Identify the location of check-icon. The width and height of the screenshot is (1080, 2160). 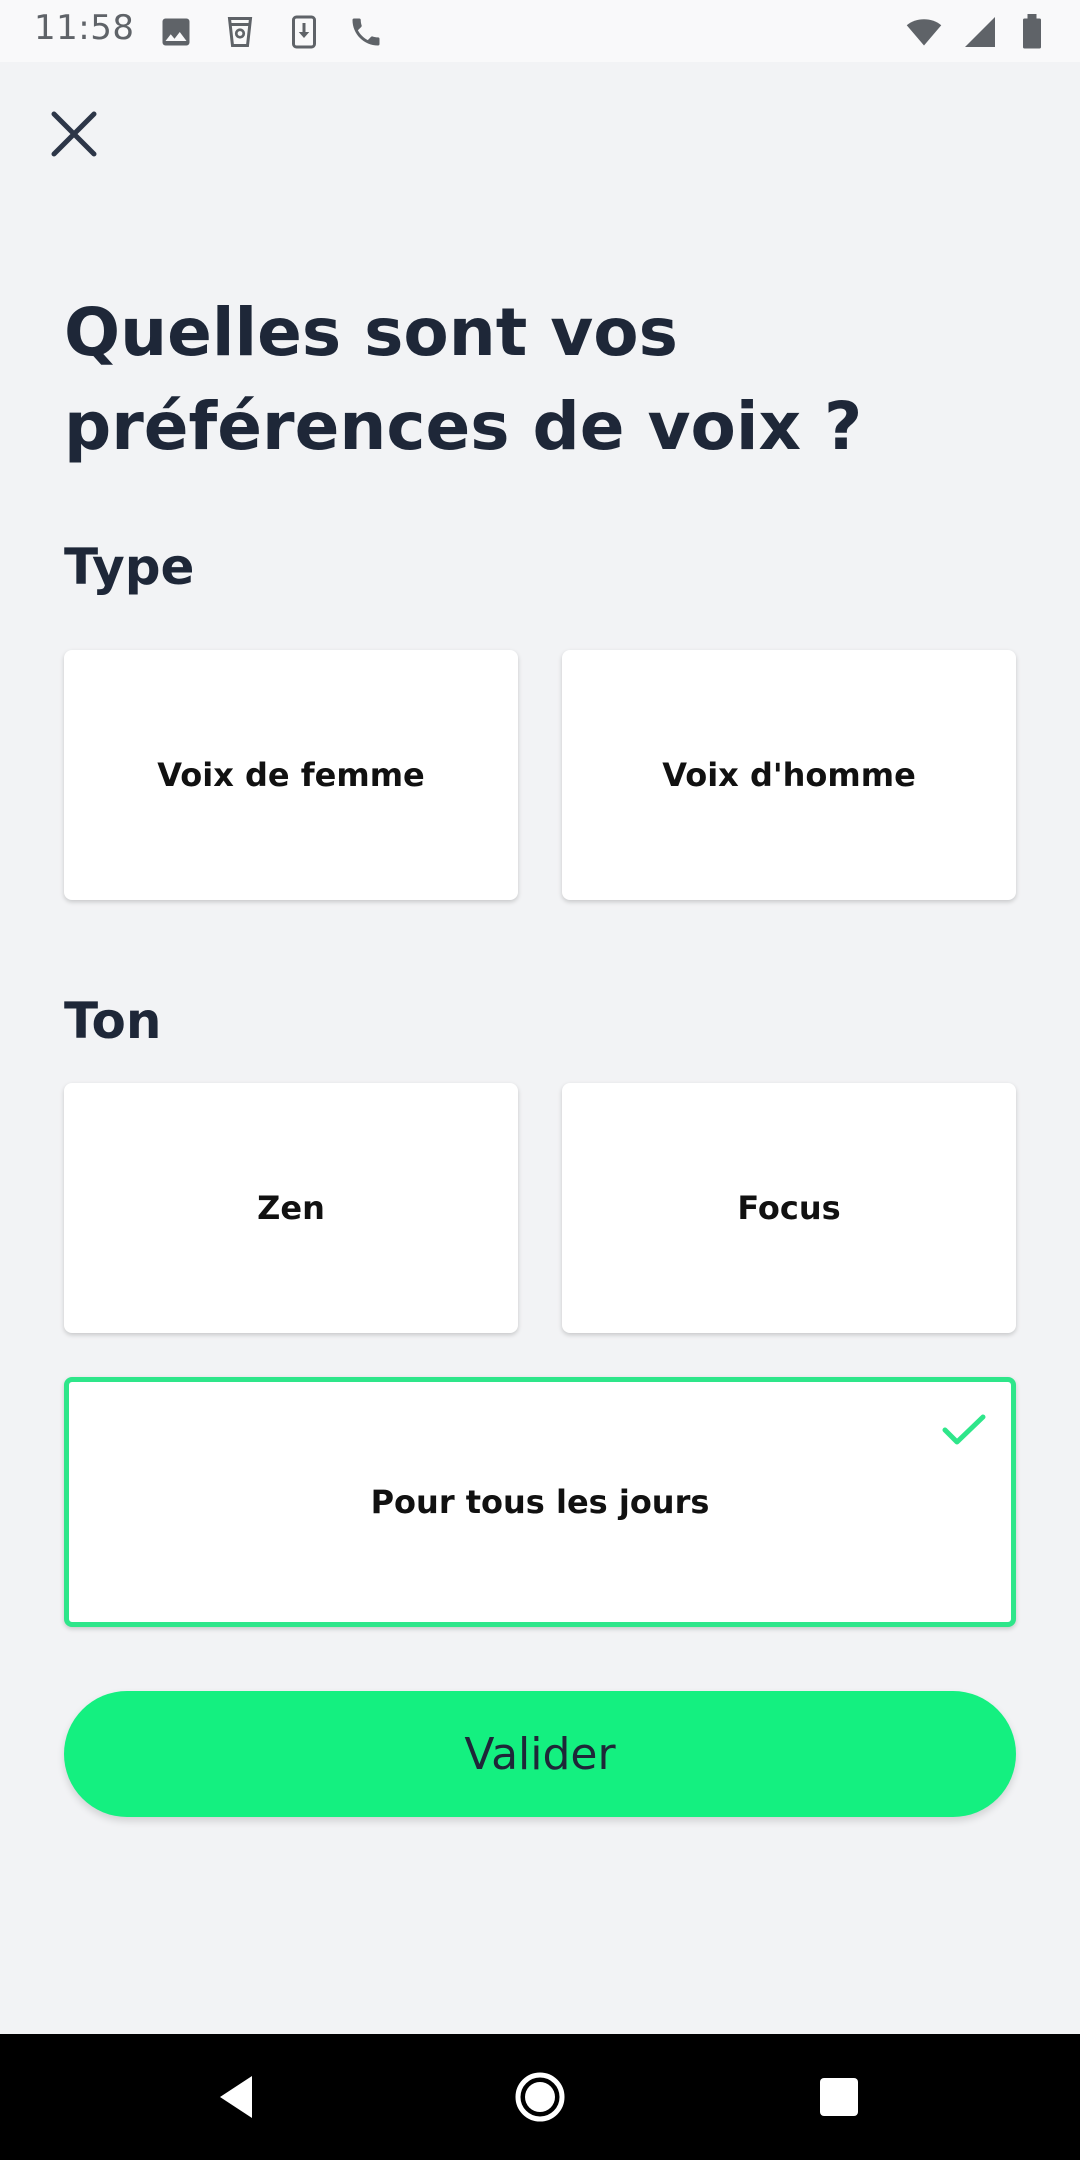
(964, 1430).